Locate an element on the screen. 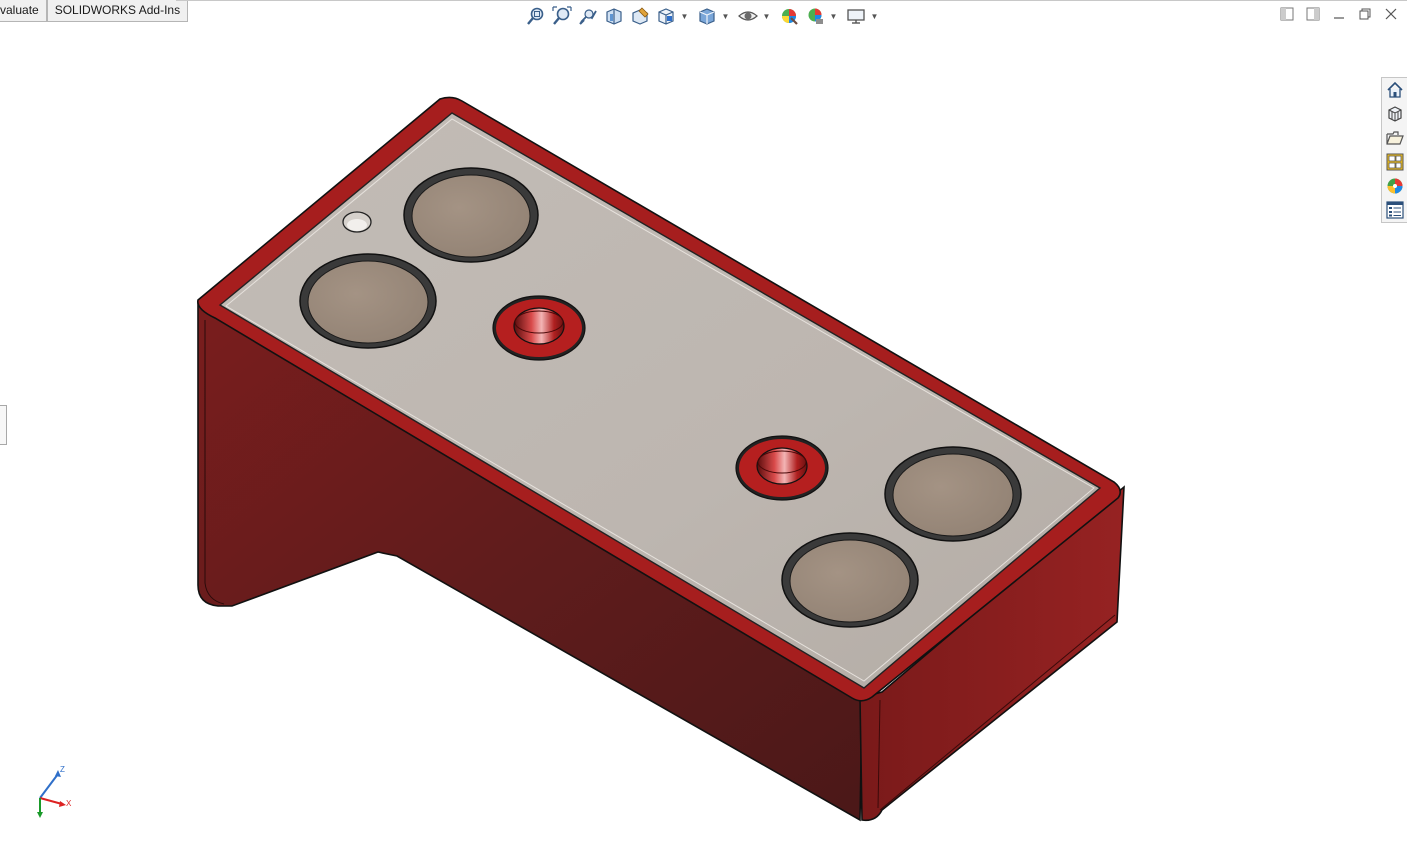  reference-triad: Z X is located at coordinates (54, 791).